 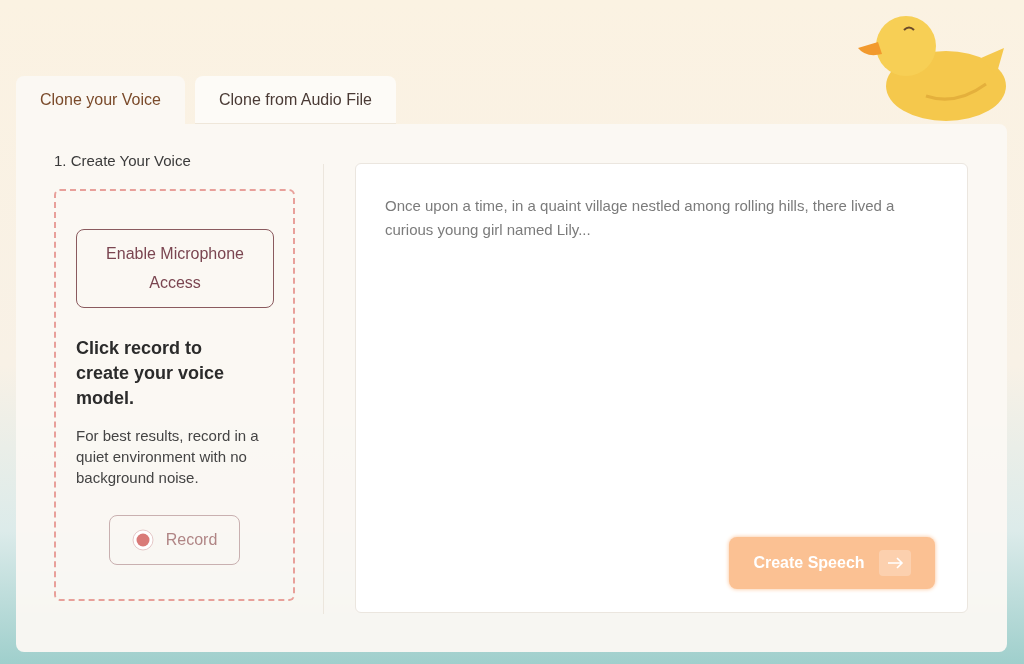 I want to click on arrow-right-icon, so click(x=894, y=563).